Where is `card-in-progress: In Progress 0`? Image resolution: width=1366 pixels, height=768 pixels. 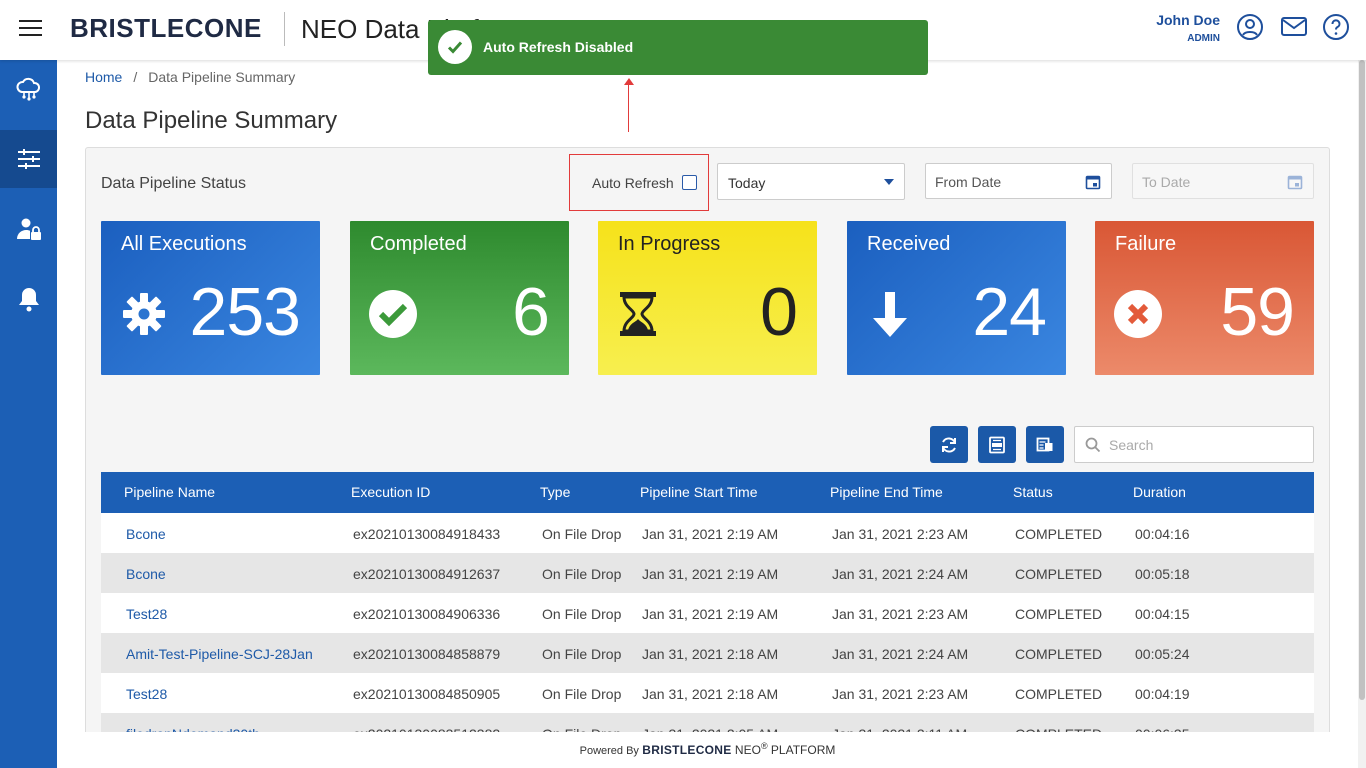
card-in-progress: In Progress 0 is located at coordinates (707, 298).